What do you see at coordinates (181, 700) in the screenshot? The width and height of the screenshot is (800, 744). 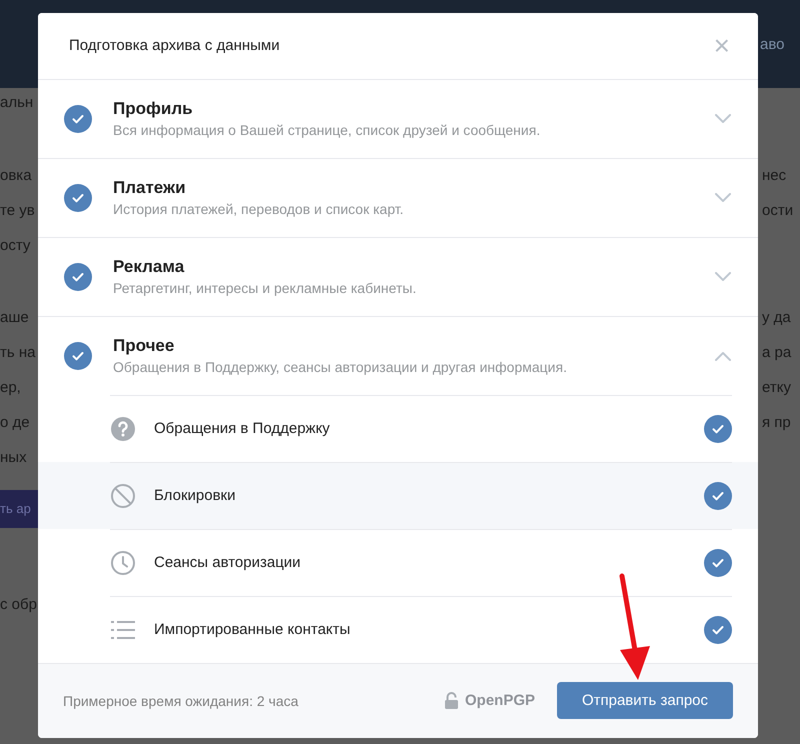 I see `wait-time-text: Примерное время ожидания: 2 часа` at bounding box center [181, 700].